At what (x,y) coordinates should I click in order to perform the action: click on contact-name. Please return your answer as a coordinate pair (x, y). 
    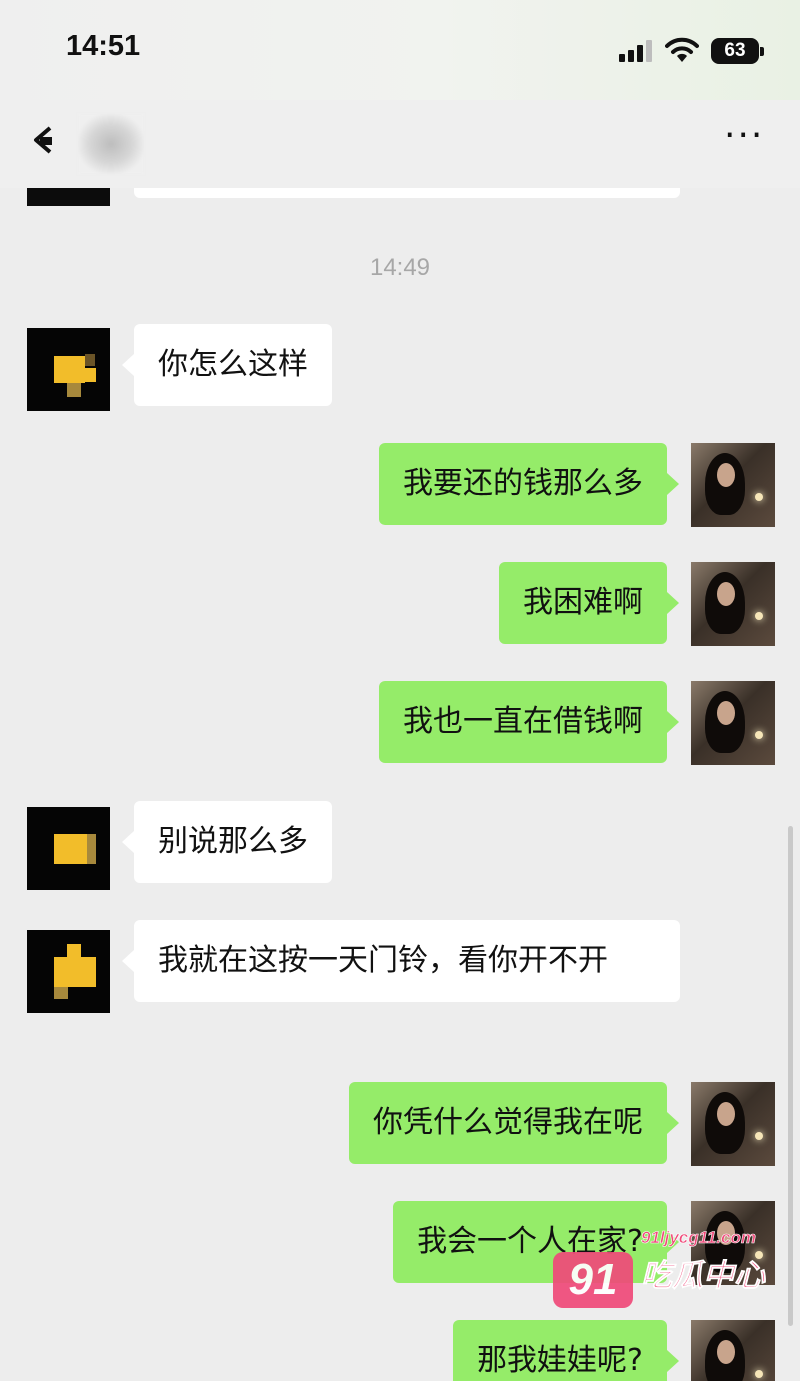
    Looking at the image, I should click on (111, 144).